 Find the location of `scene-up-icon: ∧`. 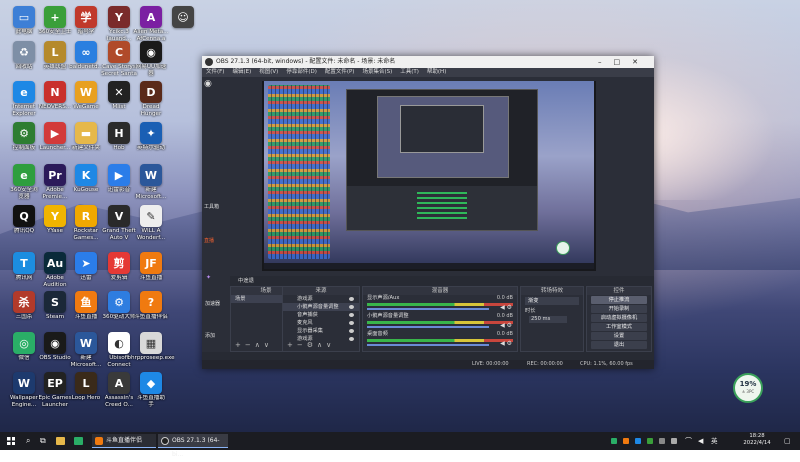

scene-up-icon: ∧ is located at coordinates (259, 345).